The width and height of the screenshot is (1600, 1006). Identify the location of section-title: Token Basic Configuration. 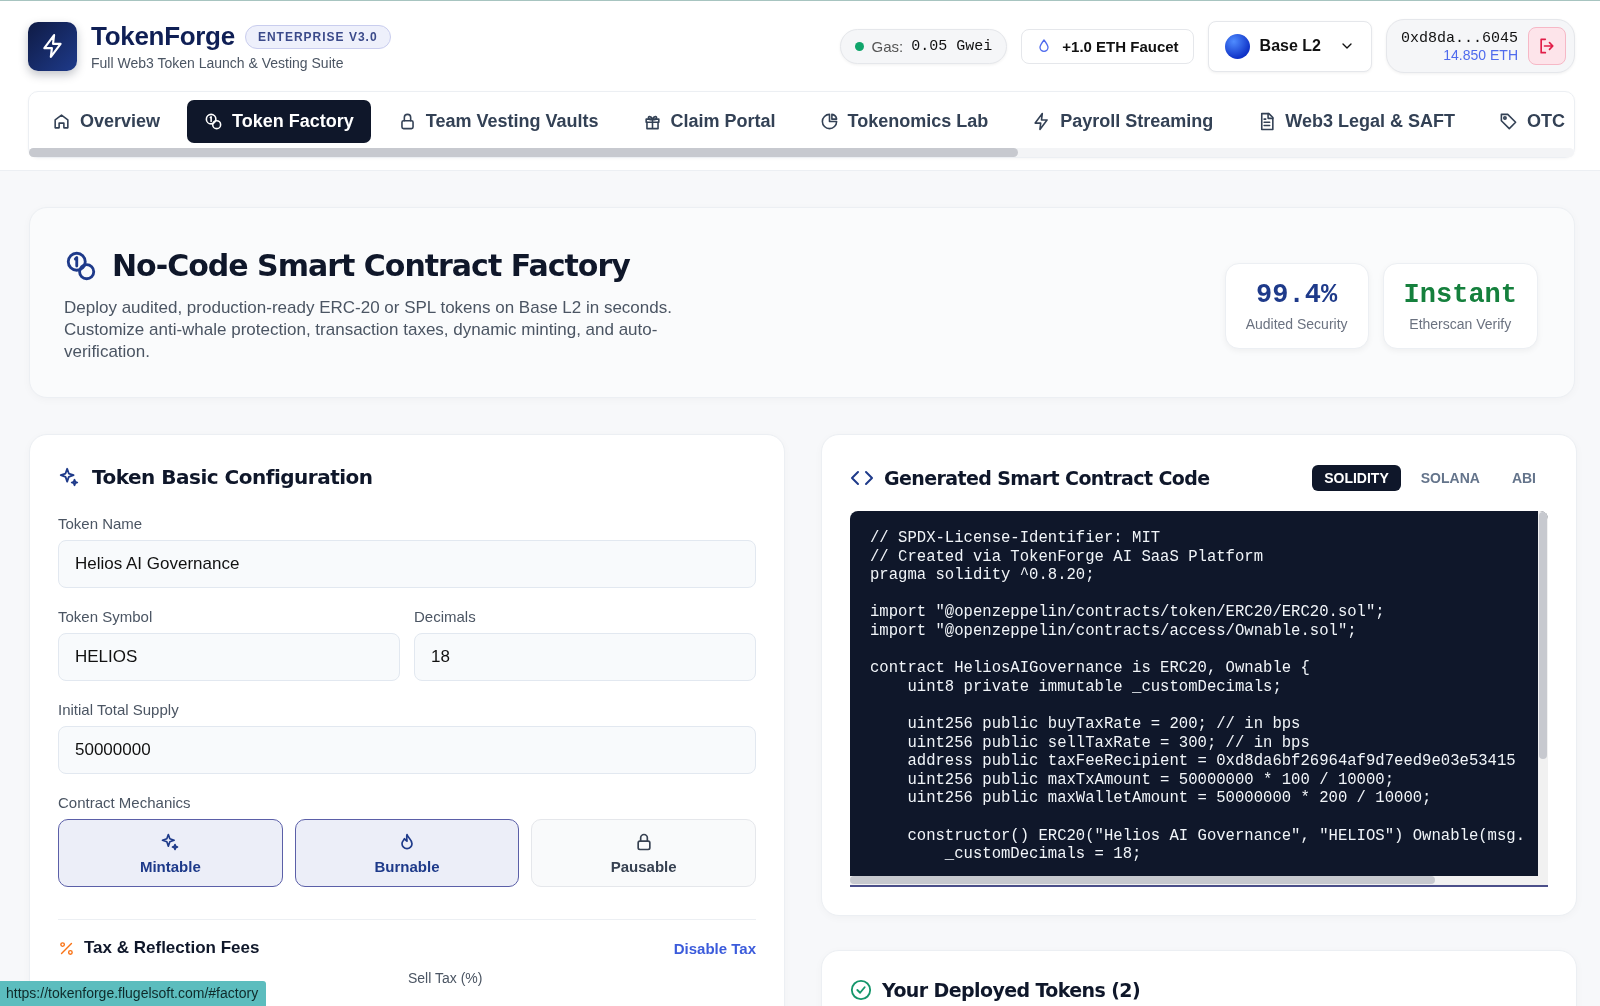
(232, 477).